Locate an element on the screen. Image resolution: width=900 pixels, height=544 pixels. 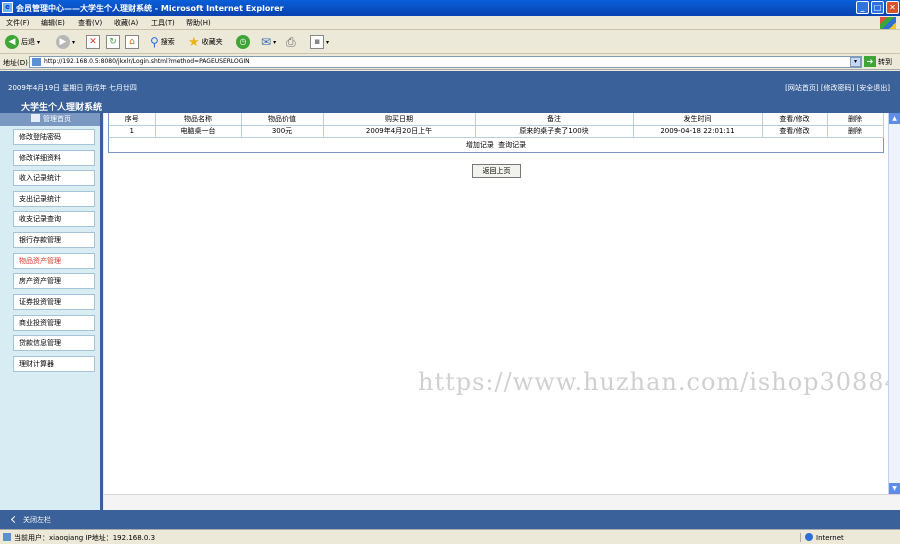
menu-view: 查看(V) is located at coordinates (90, 23).